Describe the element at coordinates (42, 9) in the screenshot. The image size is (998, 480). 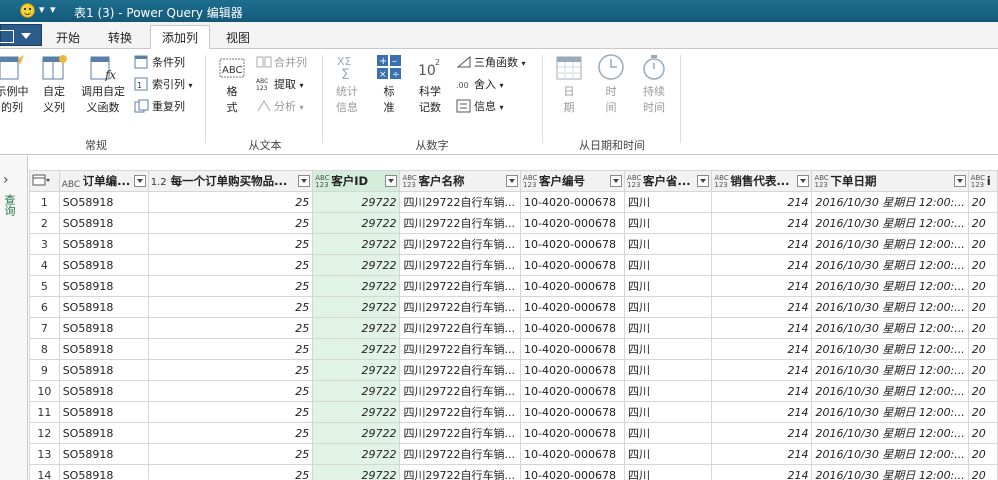
I see `undo-icon: ▾` at that location.